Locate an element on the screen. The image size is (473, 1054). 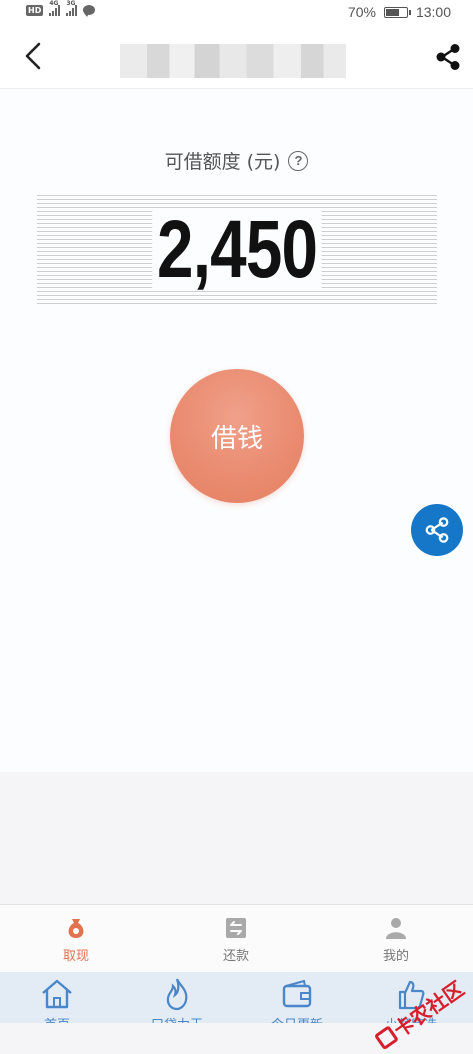
status-left: HD 4G 3G is located at coordinates (61, 8).